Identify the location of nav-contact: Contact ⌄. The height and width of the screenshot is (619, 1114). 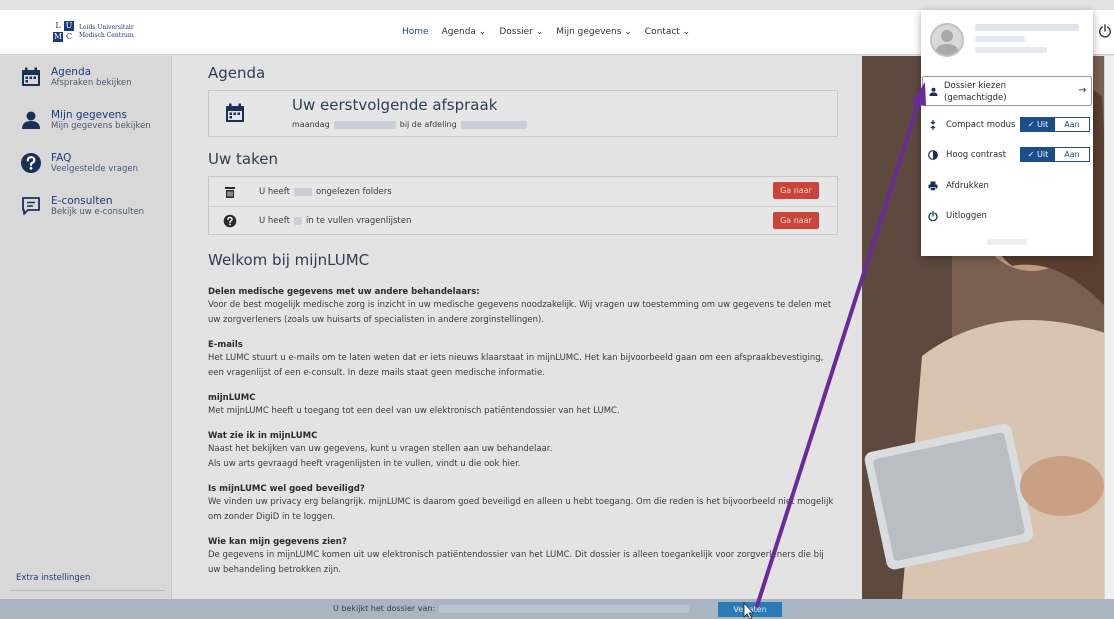
(667, 32).